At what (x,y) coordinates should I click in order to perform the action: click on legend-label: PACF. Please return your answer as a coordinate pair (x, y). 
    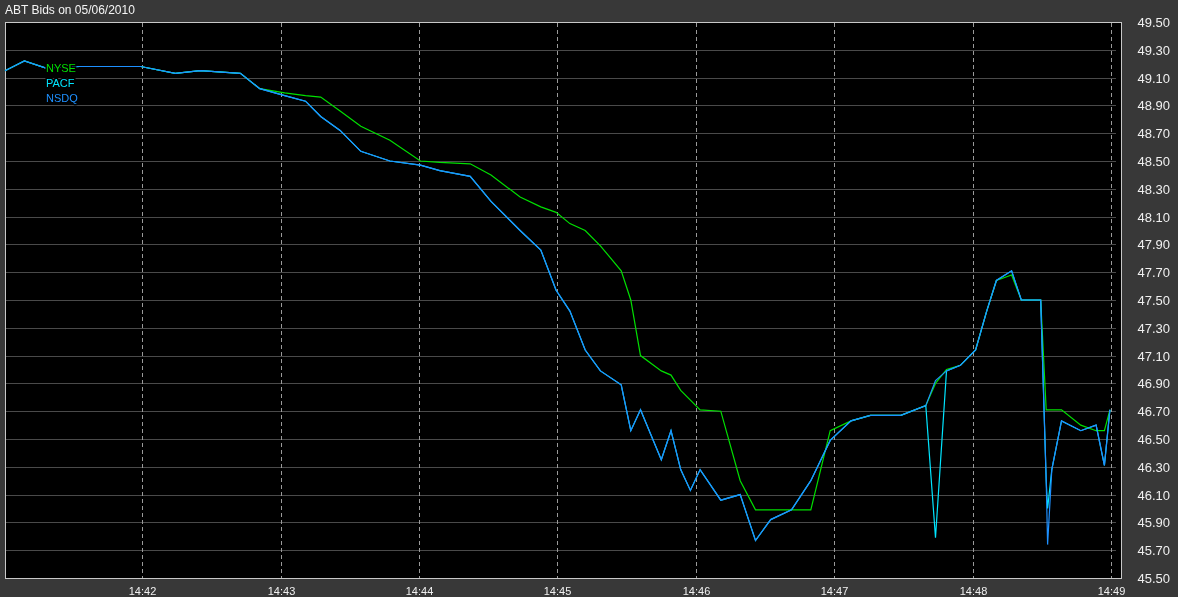
    Looking at the image, I should click on (60, 83).